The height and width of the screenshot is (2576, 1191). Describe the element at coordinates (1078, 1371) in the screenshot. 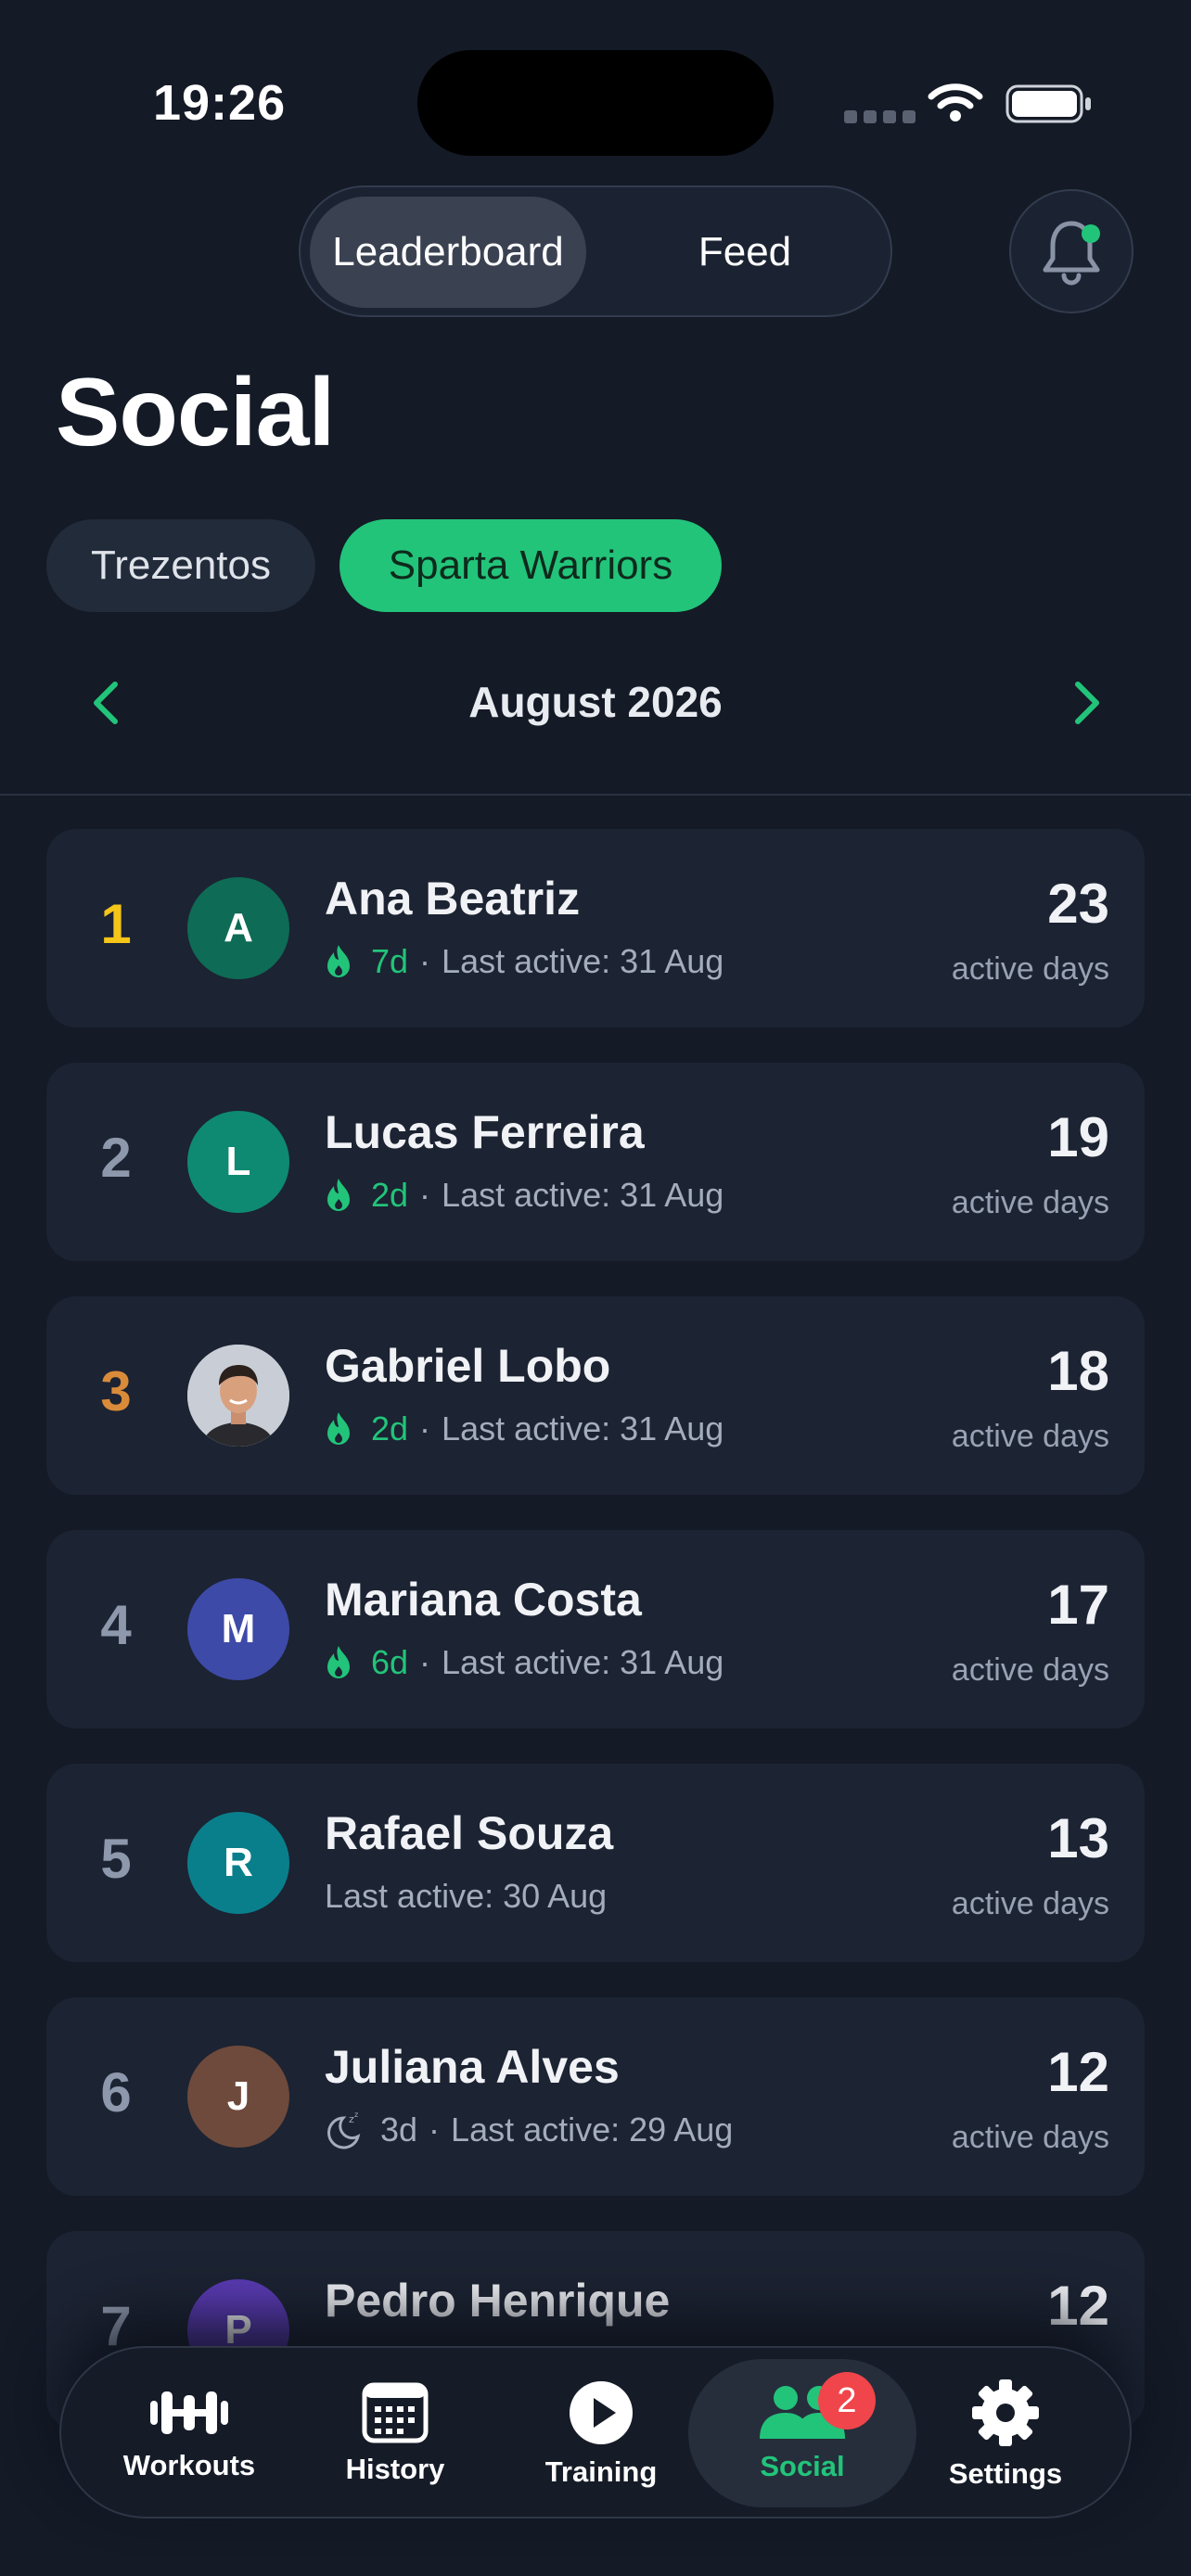

I see `active-days-count: 18` at that location.